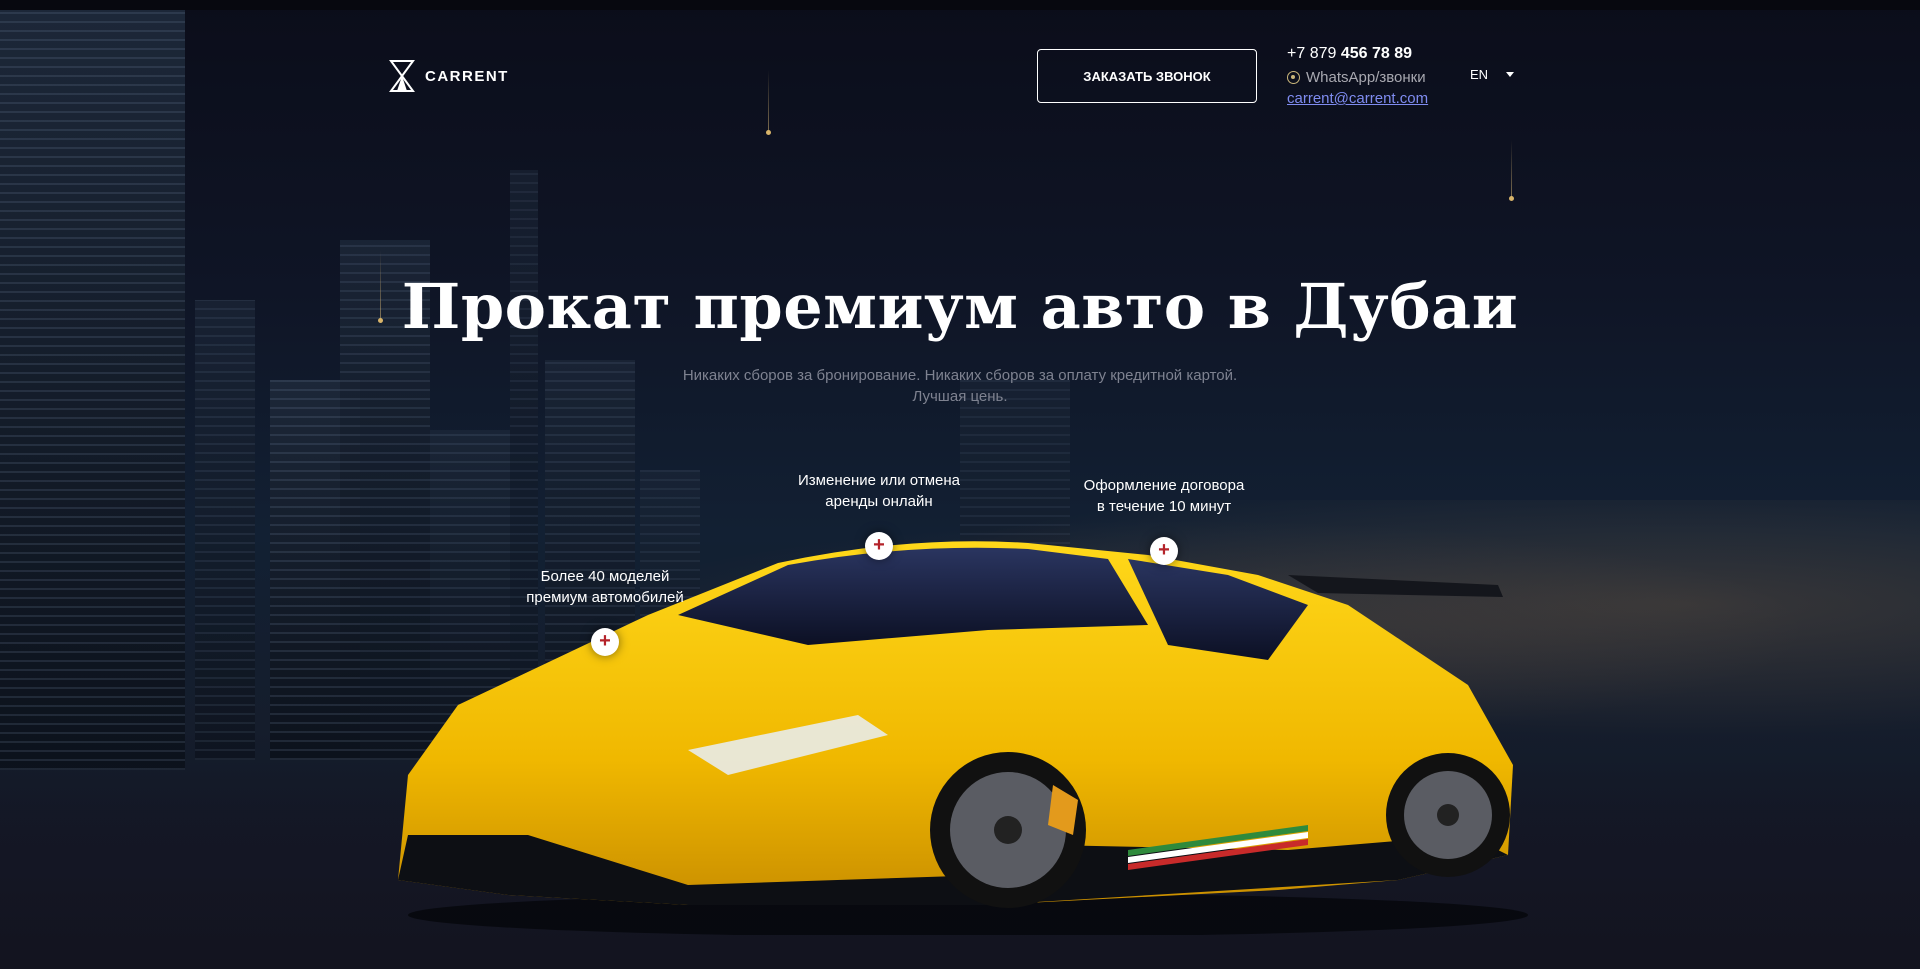 The image size is (1920, 969). I want to click on feature-label-contract: Оформление договора в течение 10 минут, so click(1164, 496).